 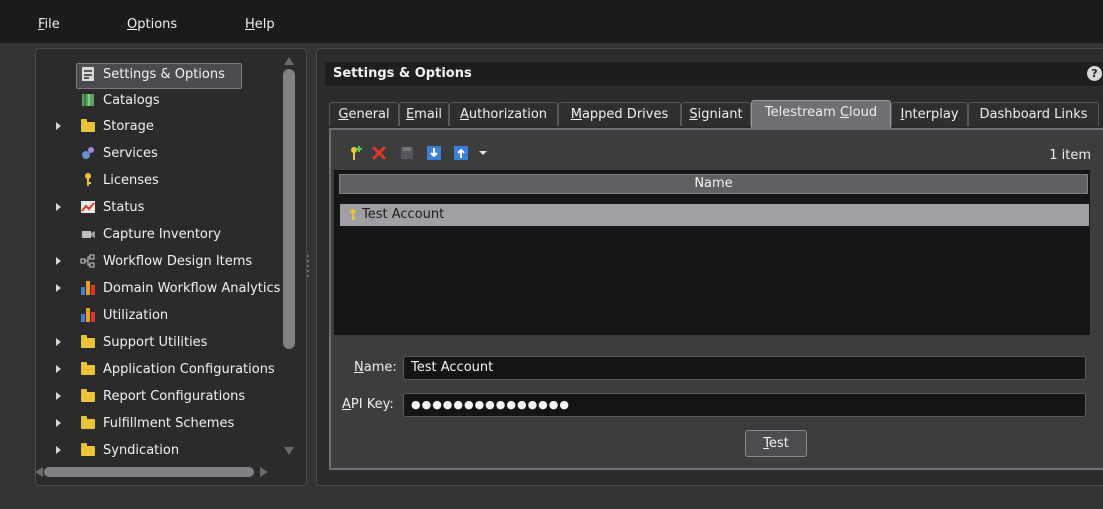 What do you see at coordinates (1070, 155) in the screenshot?
I see `item-count: 1 item` at bounding box center [1070, 155].